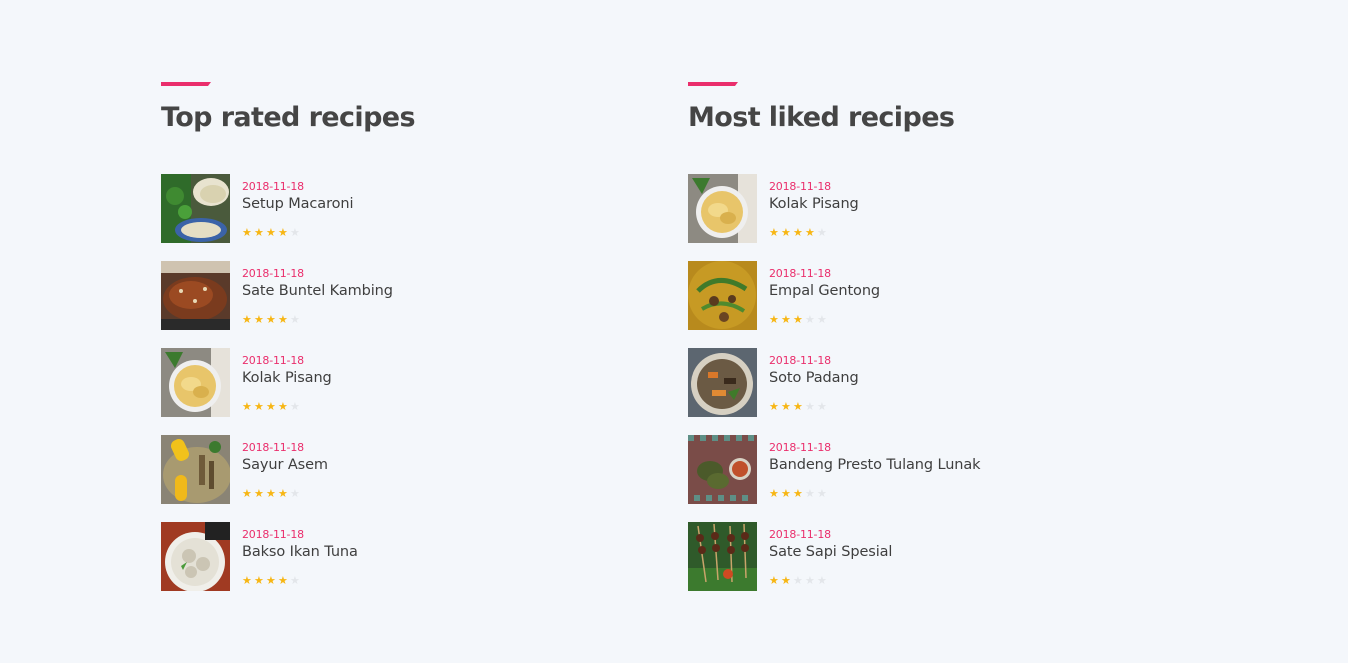 This screenshot has width=1348, height=663. Describe the element at coordinates (948, 556) in the screenshot. I see `recipe-item: 2018-11-18 Sate Sapi Spesial ★ ★ ★ ★ ★` at that location.